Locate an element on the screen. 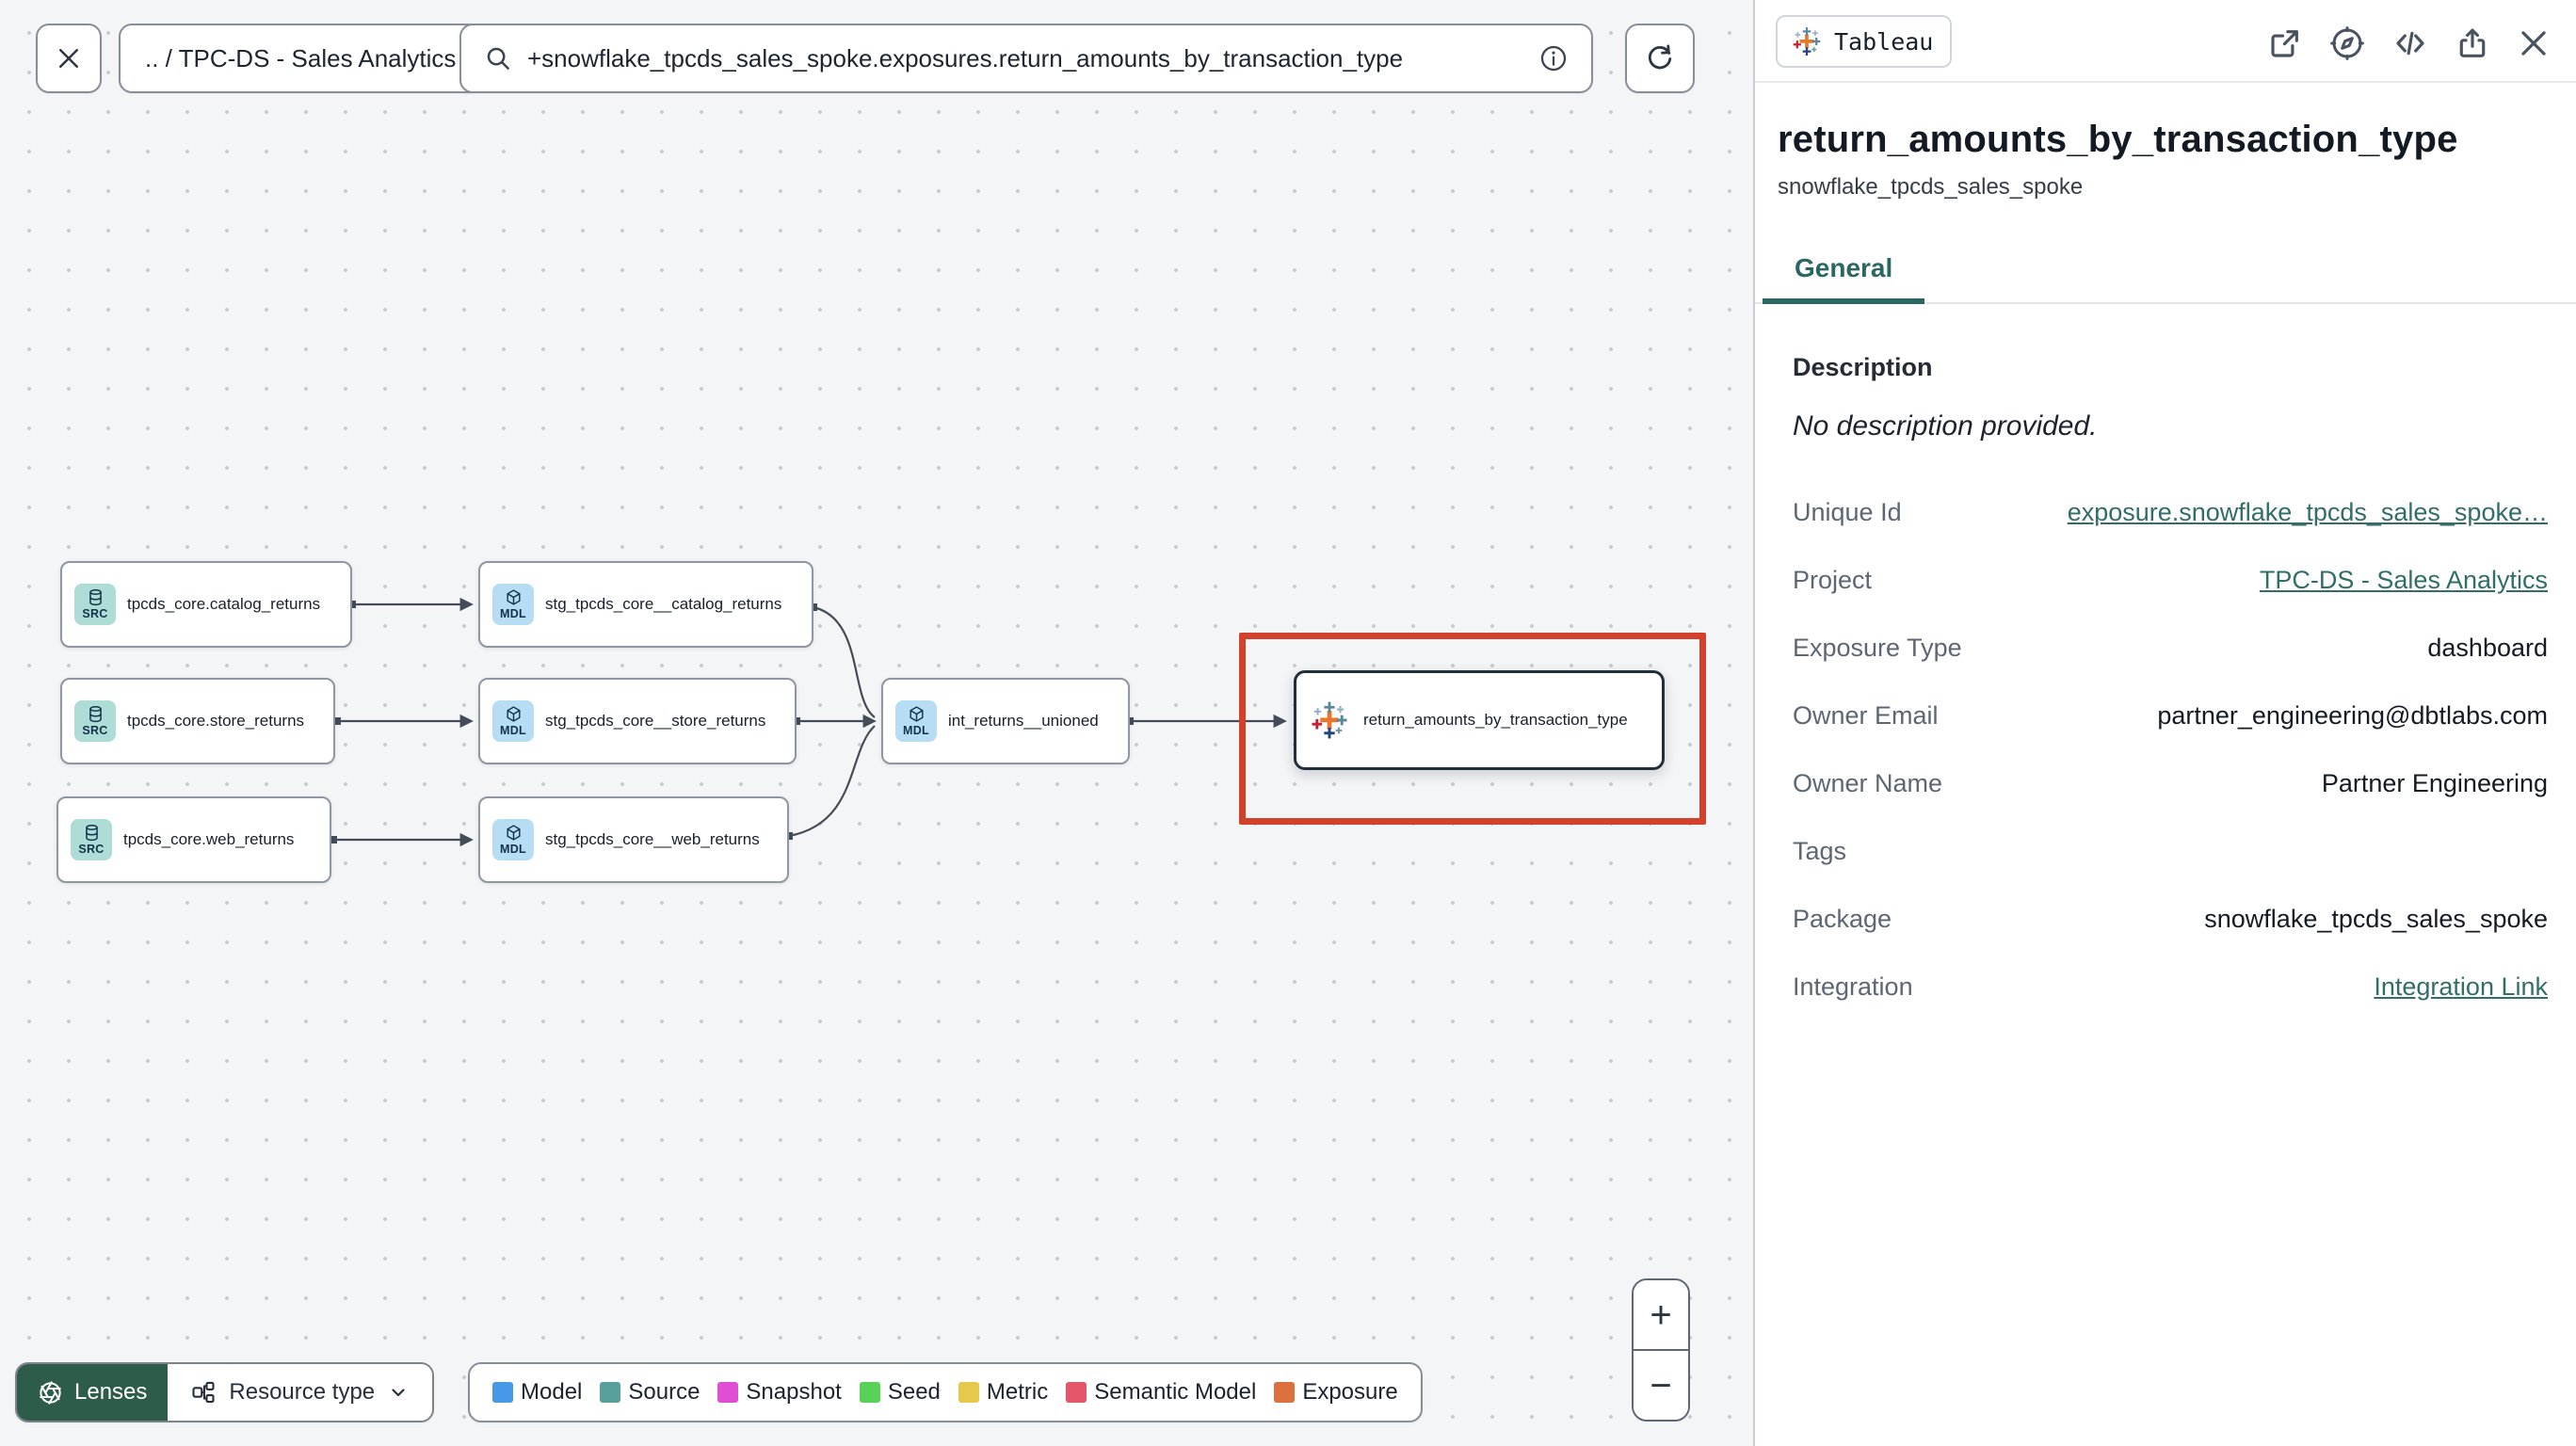  graph-node-stg-web-returns: MDL stg_tpcds_core__web_returns is located at coordinates (633, 839).